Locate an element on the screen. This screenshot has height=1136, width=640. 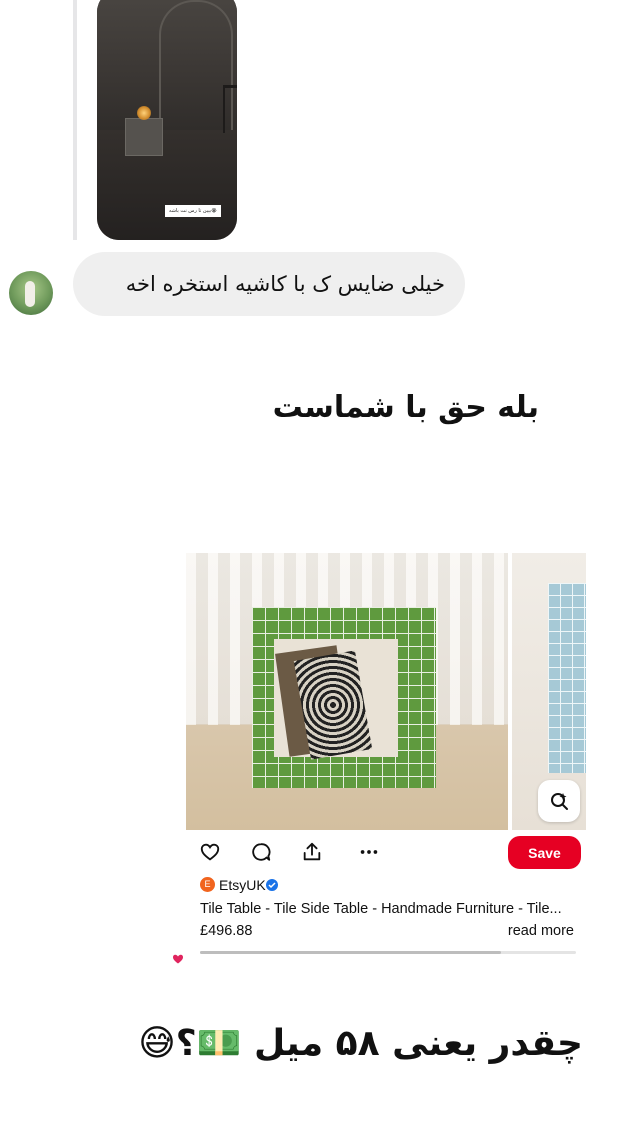
reply-thread-line is located at coordinates (75, 120).